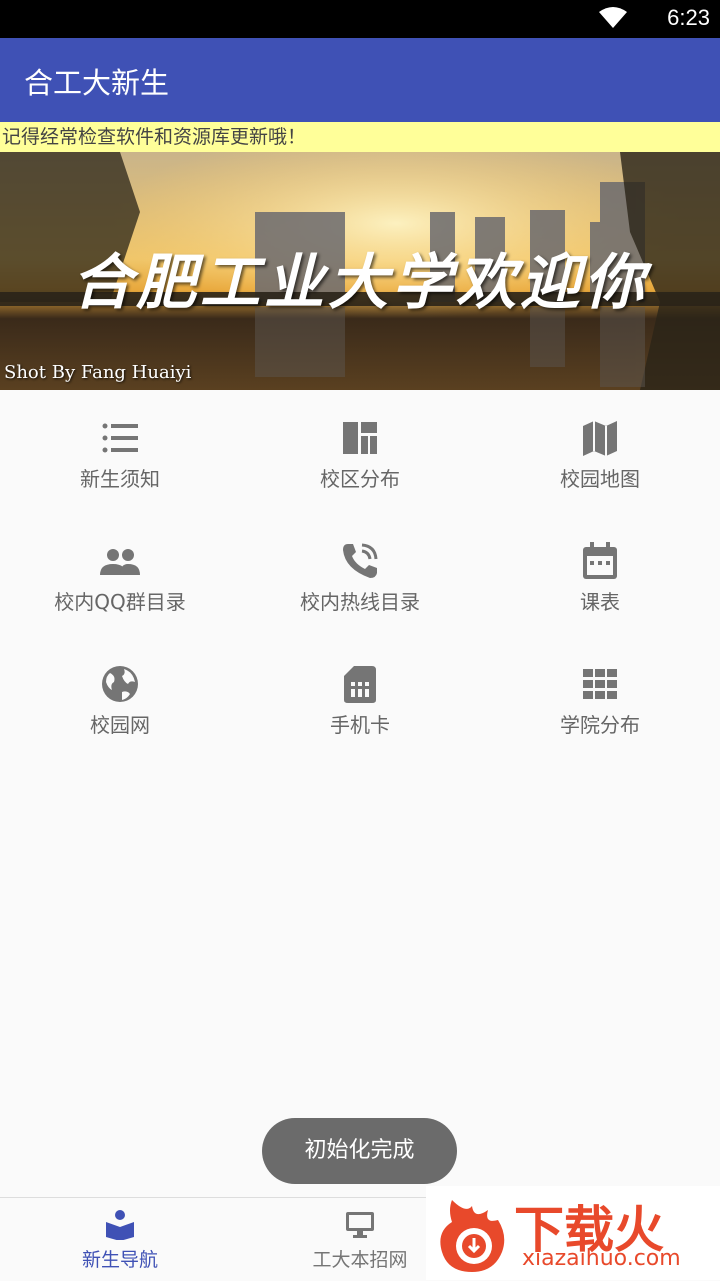 This screenshot has width=720, height=1281. Describe the element at coordinates (573, 1233) in the screenshot. I see `watermark: 下载火 xiazaihuo.com` at that location.